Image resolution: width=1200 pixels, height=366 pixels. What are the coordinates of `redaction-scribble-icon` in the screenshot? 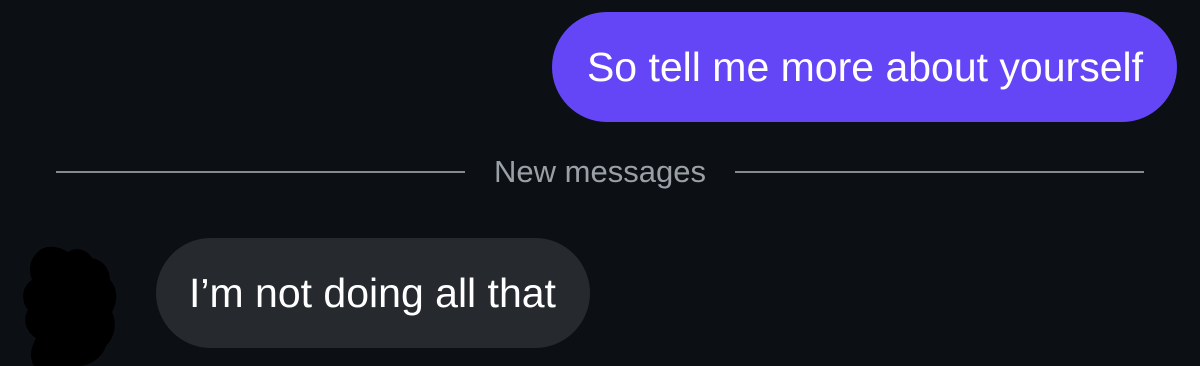 It's located at (70, 306).